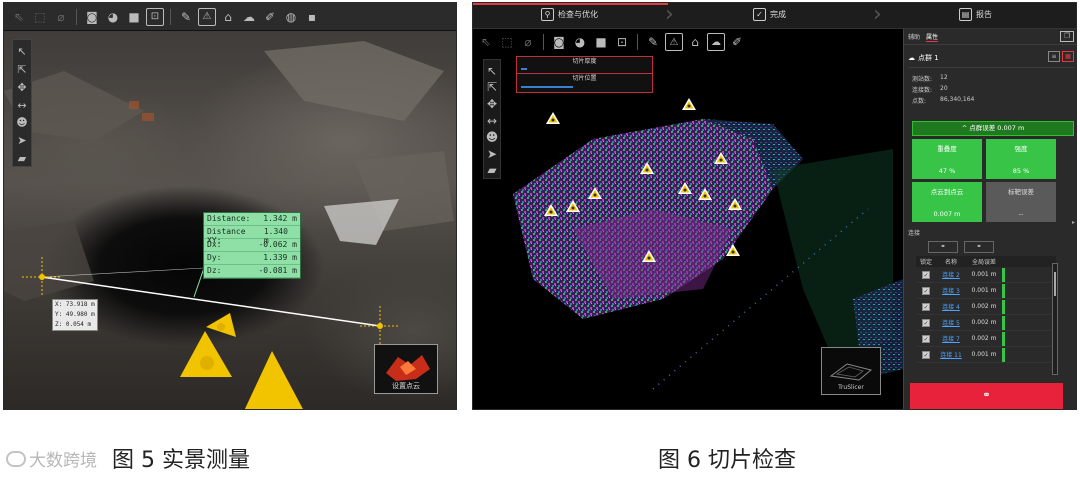 The height and width of the screenshot is (480, 1080). I want to click on step-check-optimize: ⚲ 检查与优化, so click(569, 14).